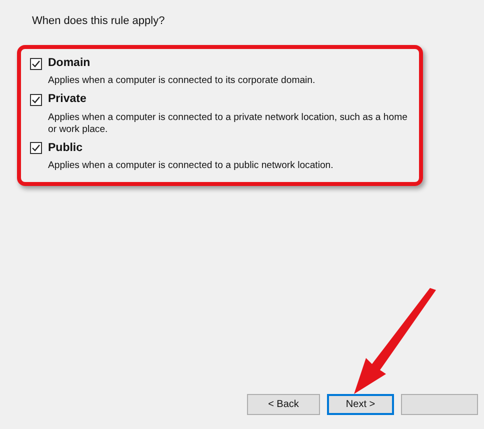  Describe the element at coordinates (69, 63) in the screenshot. I see `checkbox-label: Domain` at that location.